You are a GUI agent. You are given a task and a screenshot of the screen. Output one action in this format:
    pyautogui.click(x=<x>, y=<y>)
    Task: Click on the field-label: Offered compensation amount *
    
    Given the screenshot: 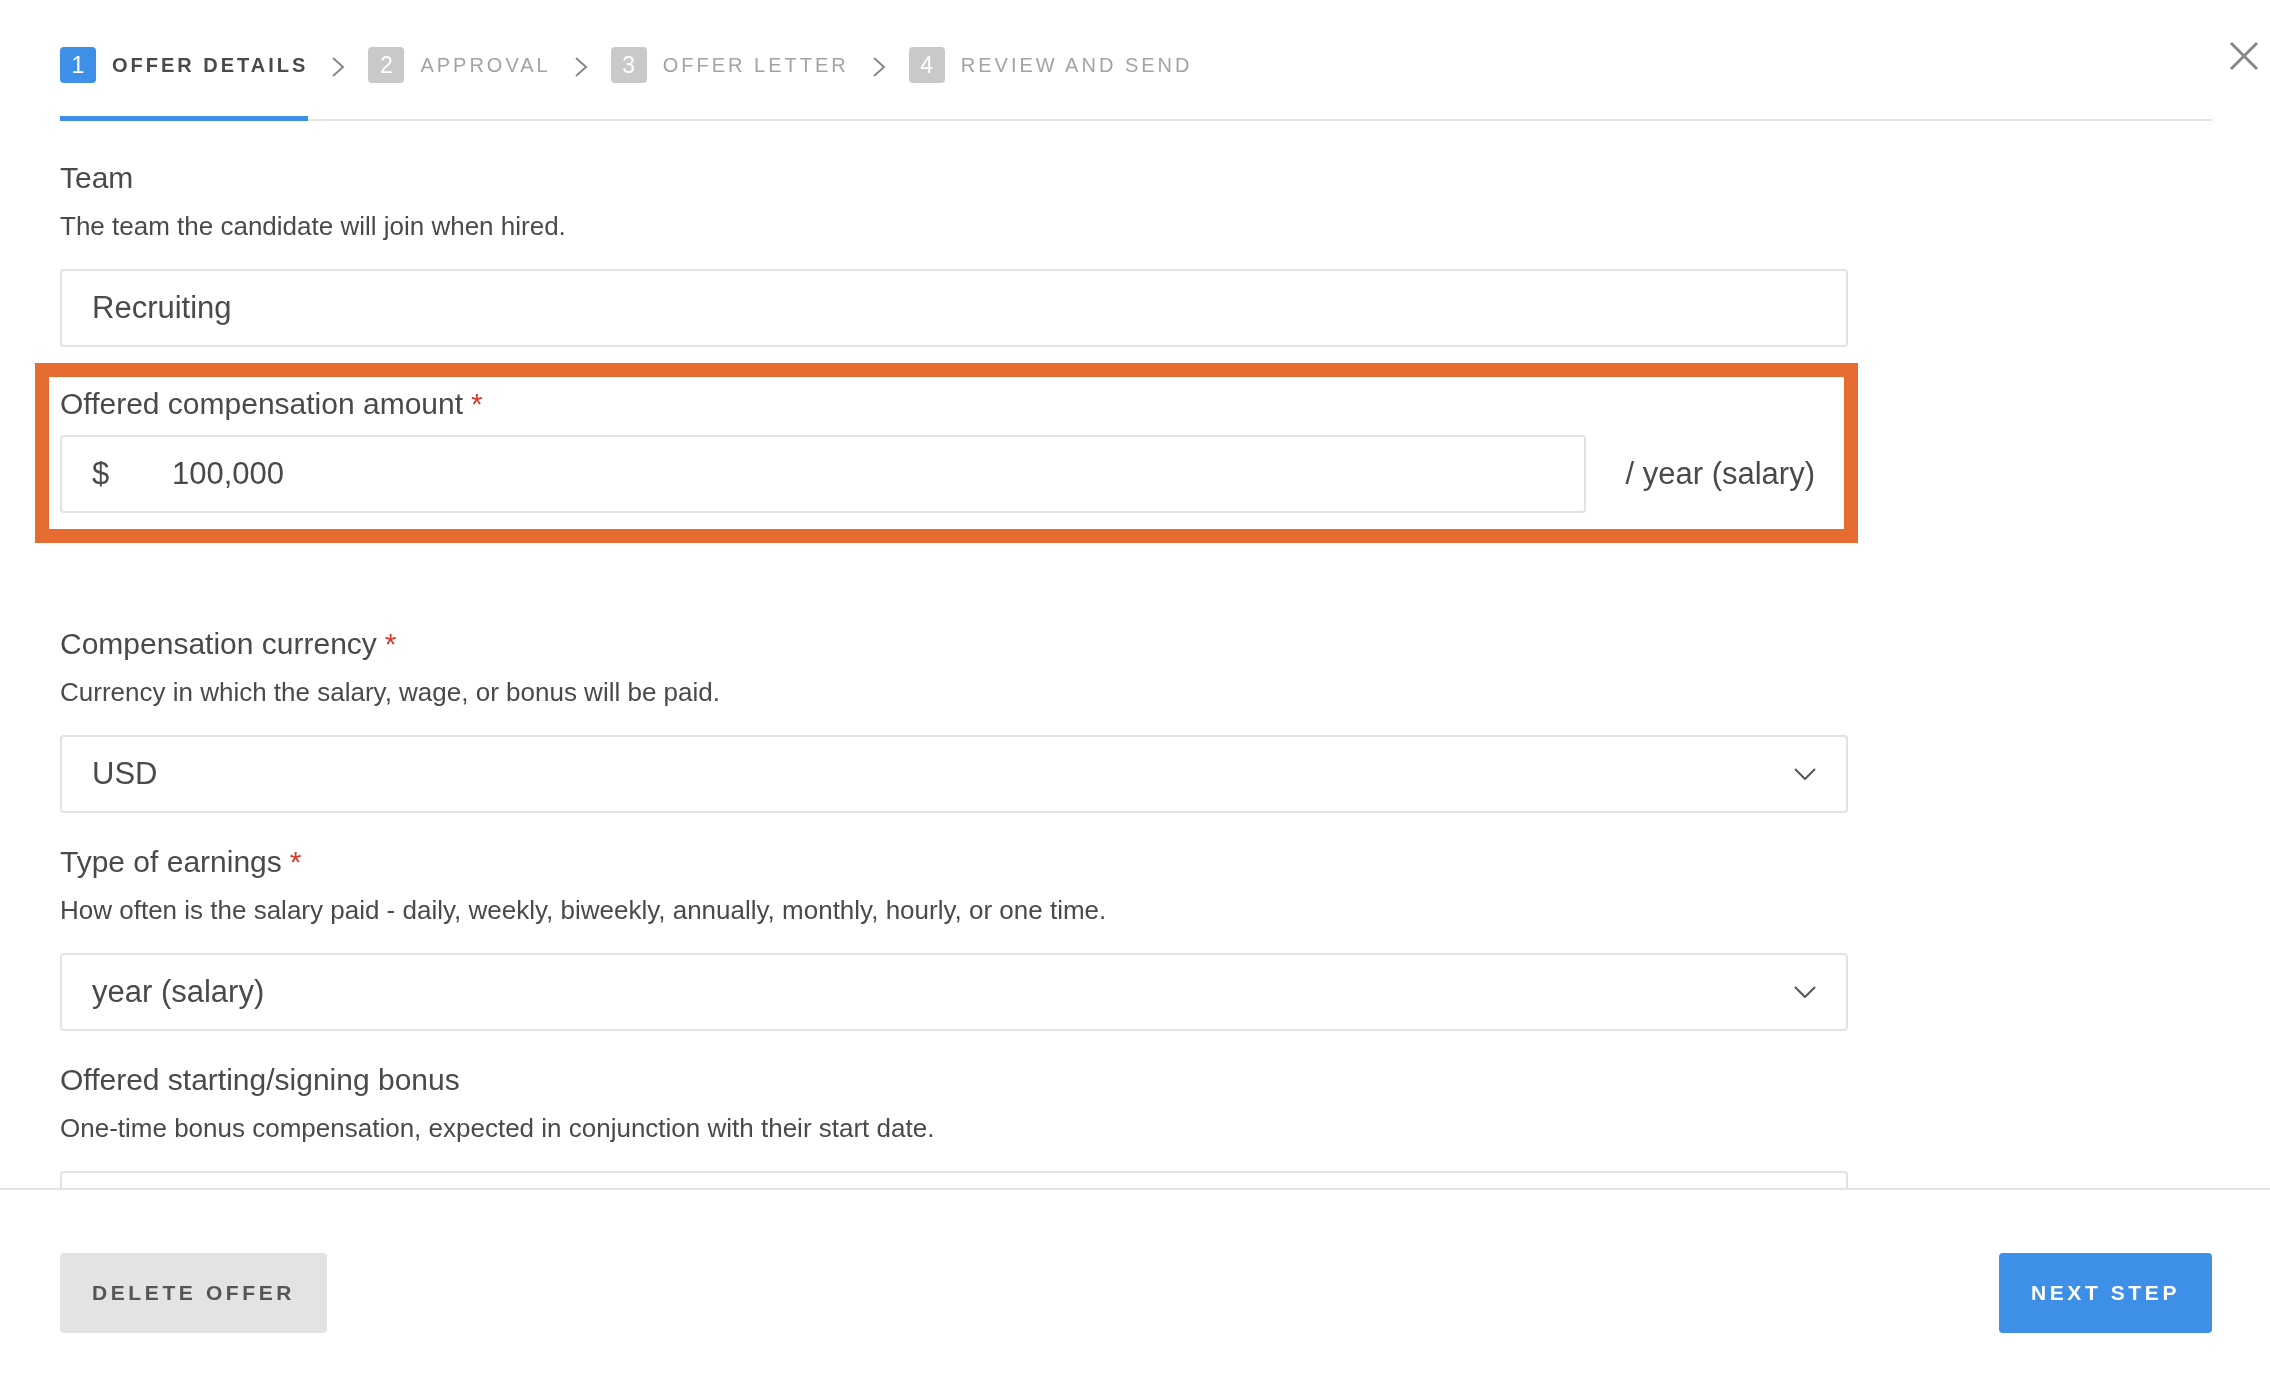 What is the action you would take?
    pyautogui.click(x=272, y=404)
    